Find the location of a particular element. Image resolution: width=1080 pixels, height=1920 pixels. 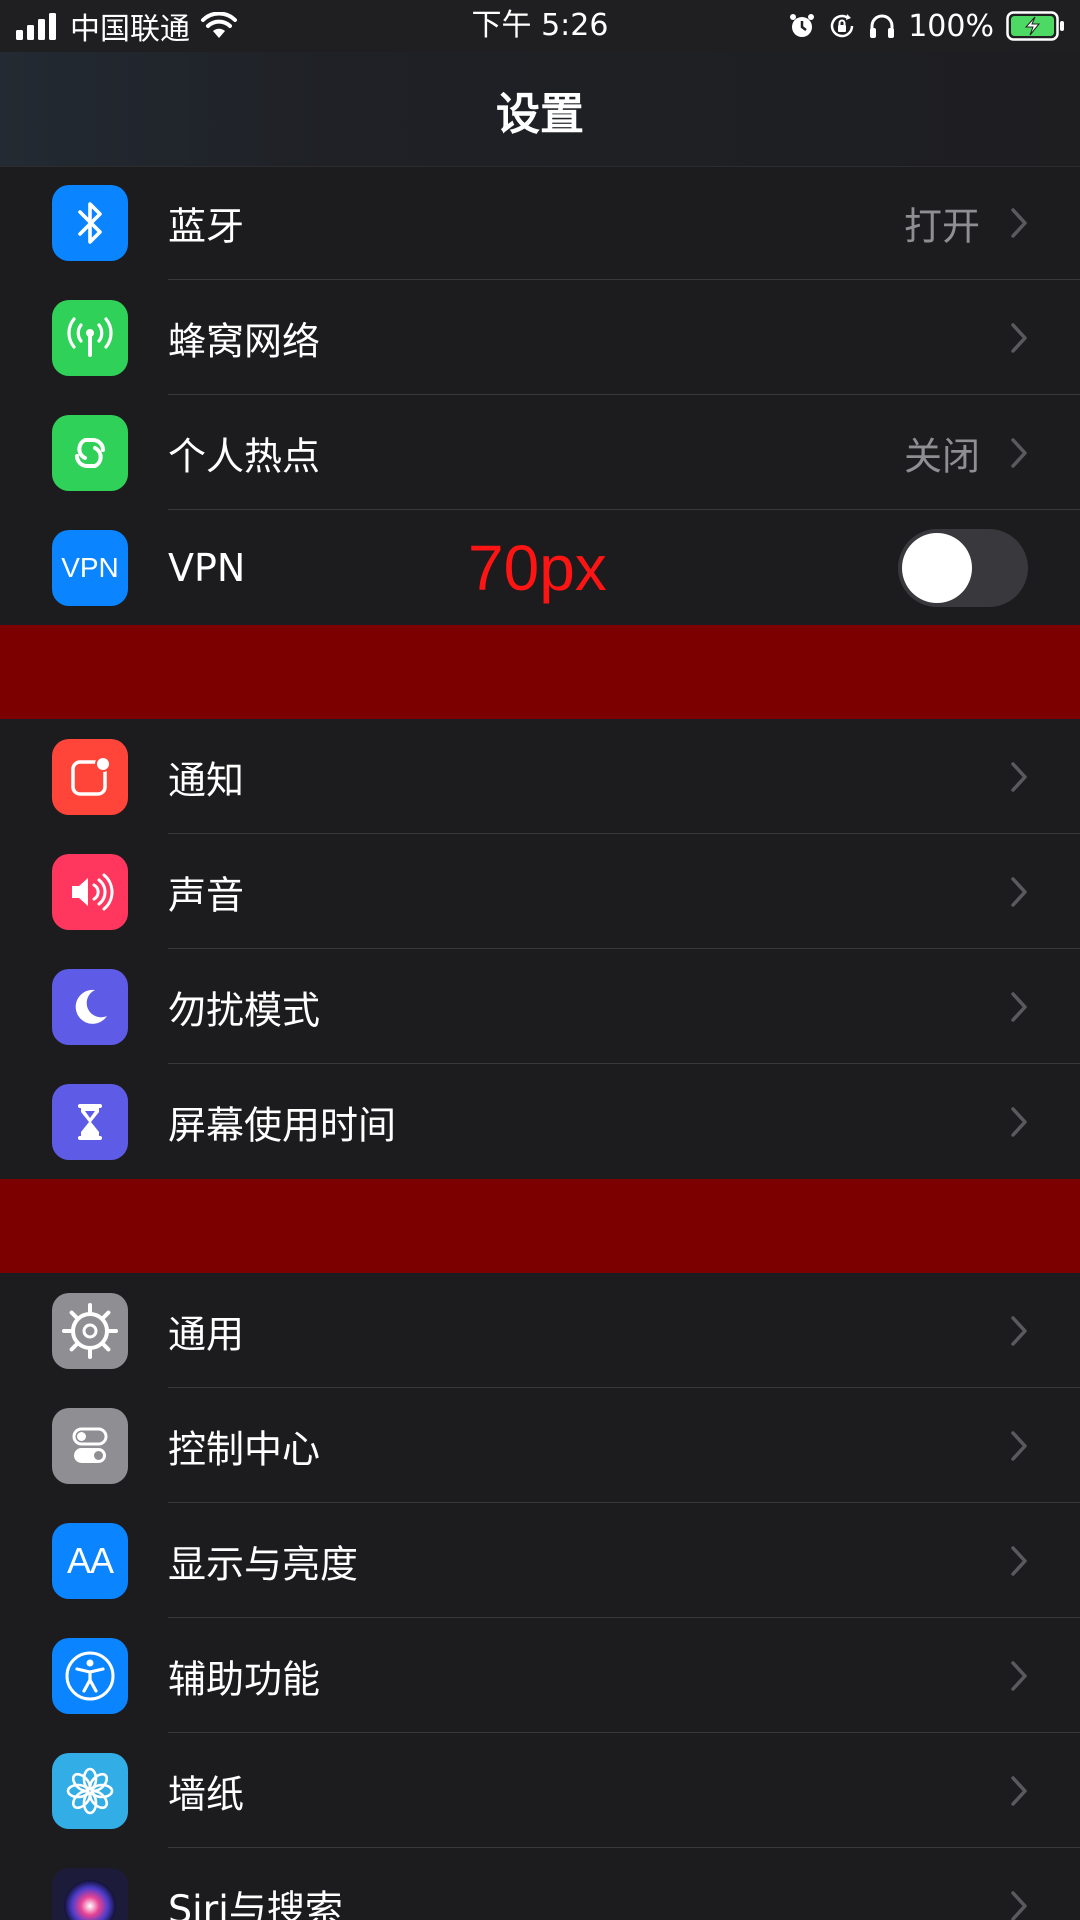

settings-row-hotspot: 个人热点 关闭 is located at coordinates (540, 452).